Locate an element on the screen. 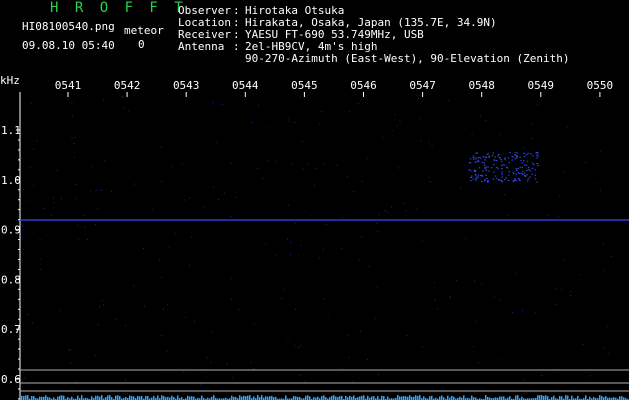 This screenshot has width=629, height=400. x-tick-label: 0544 is located at coordinates (245, 85).